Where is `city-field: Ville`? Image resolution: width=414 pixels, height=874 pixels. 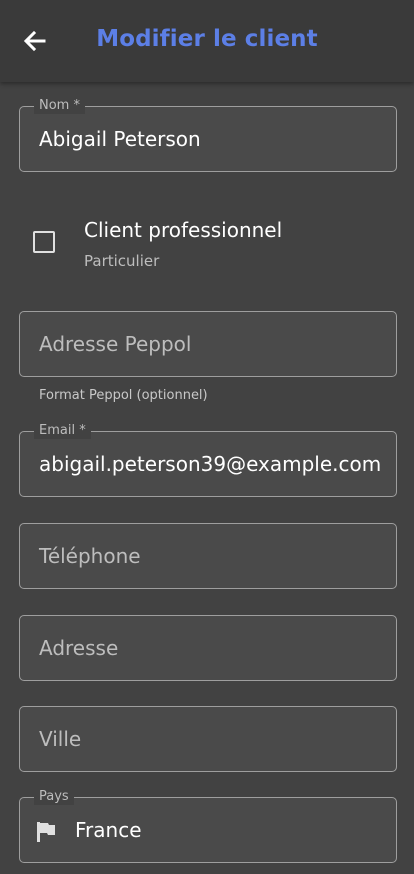 city-field: Ville is located at coordinates (208, 739).